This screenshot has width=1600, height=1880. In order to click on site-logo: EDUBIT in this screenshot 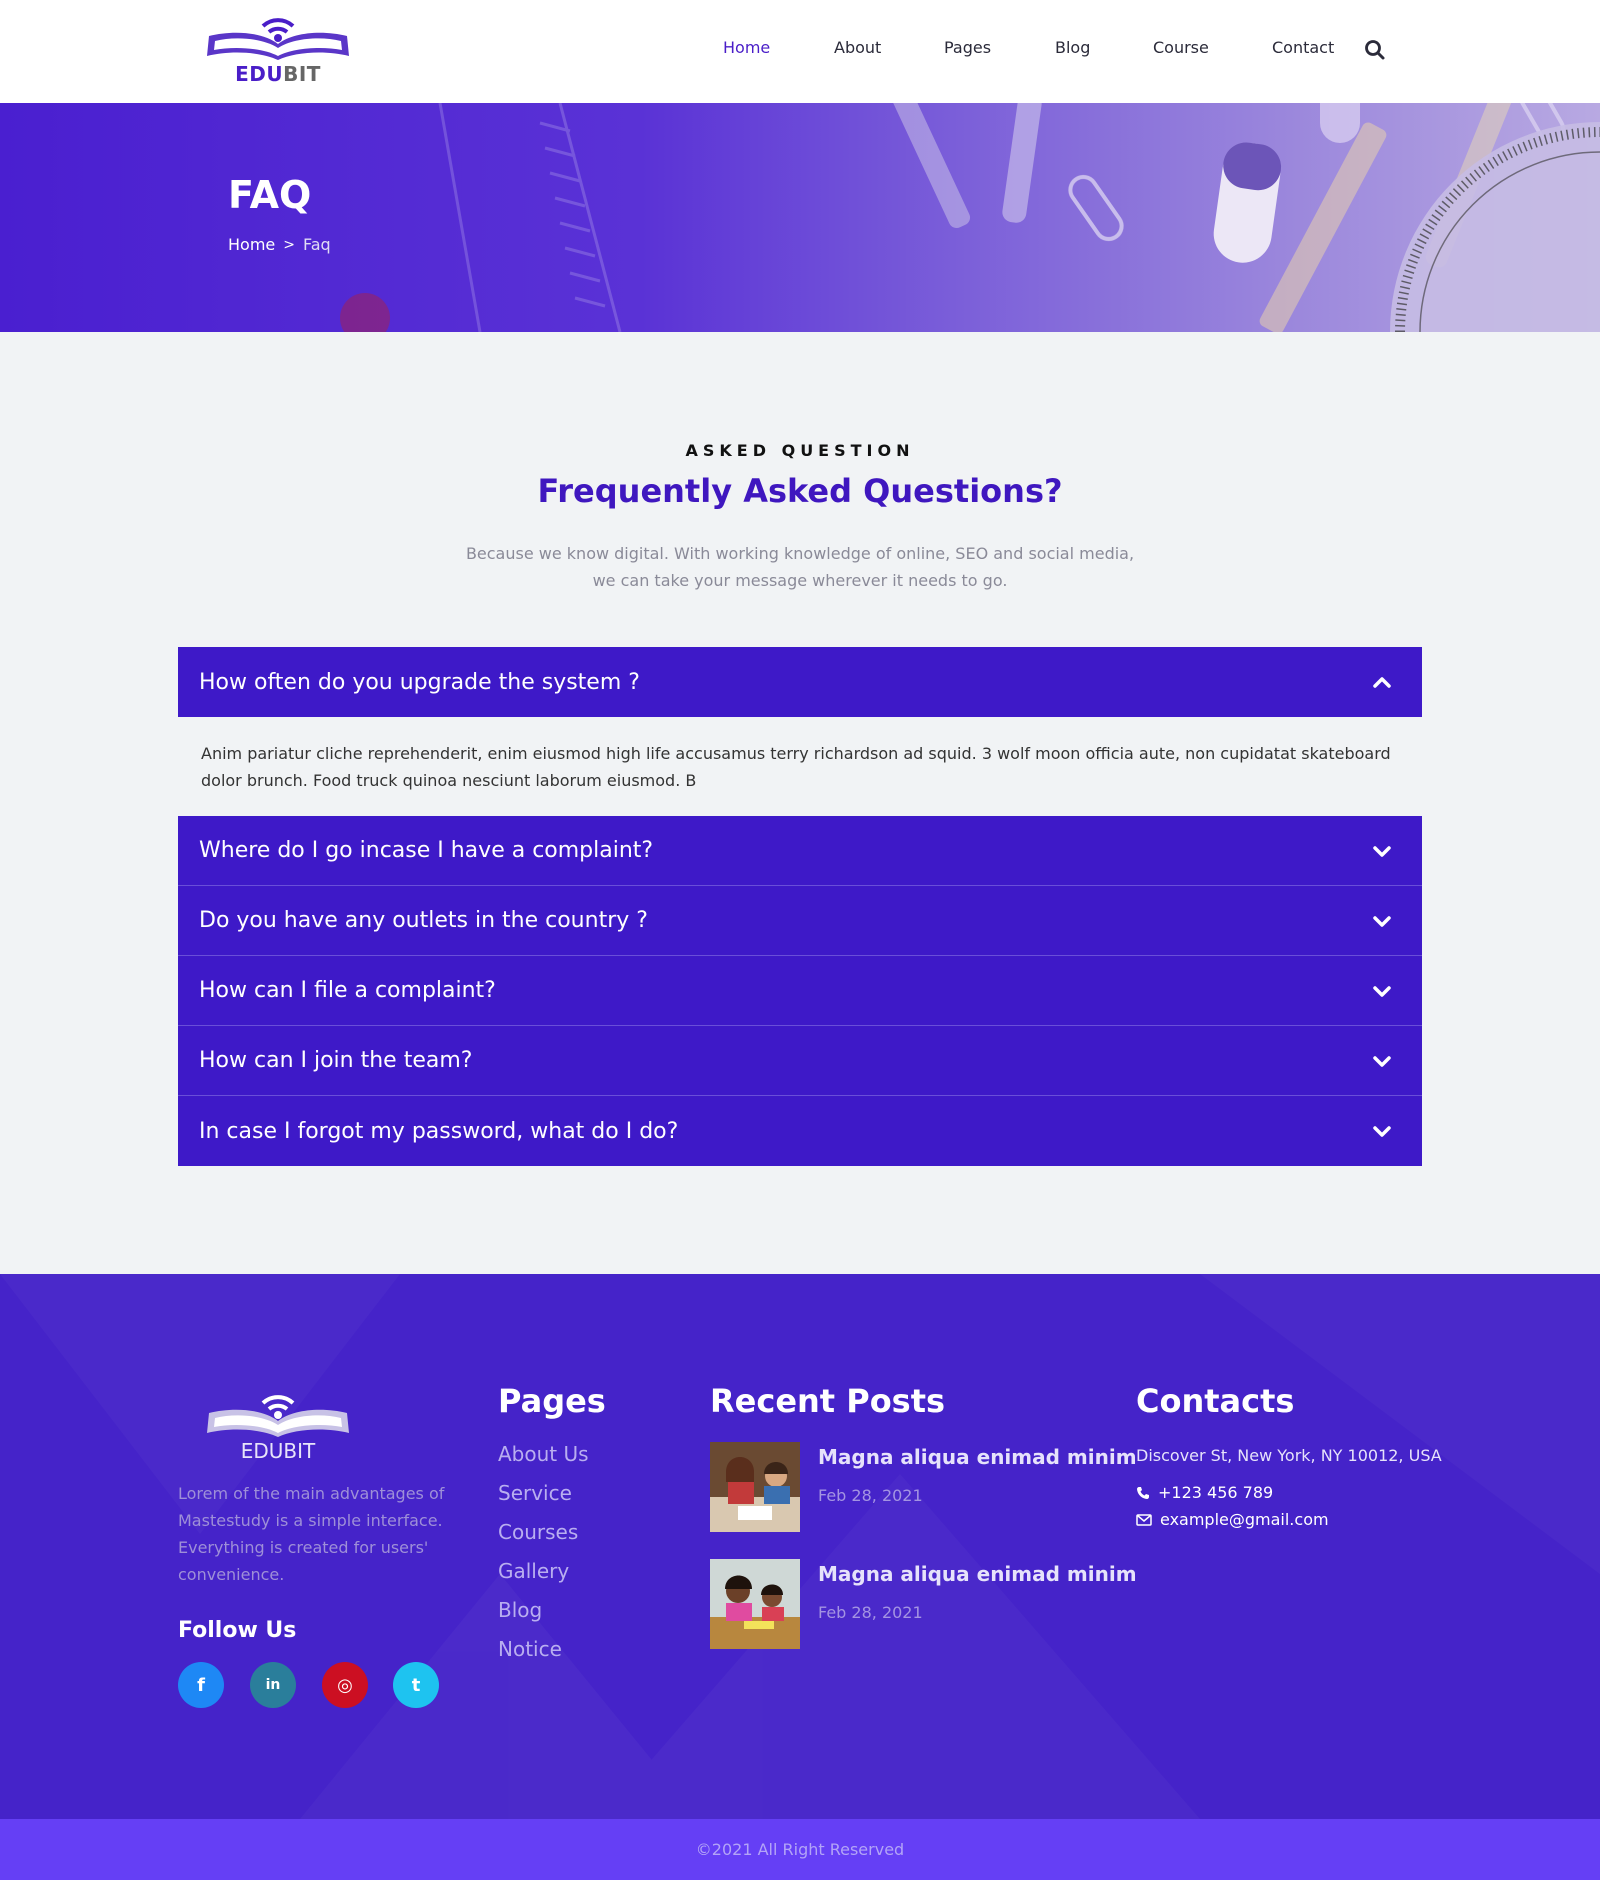, I will do `click(278, 50)`.